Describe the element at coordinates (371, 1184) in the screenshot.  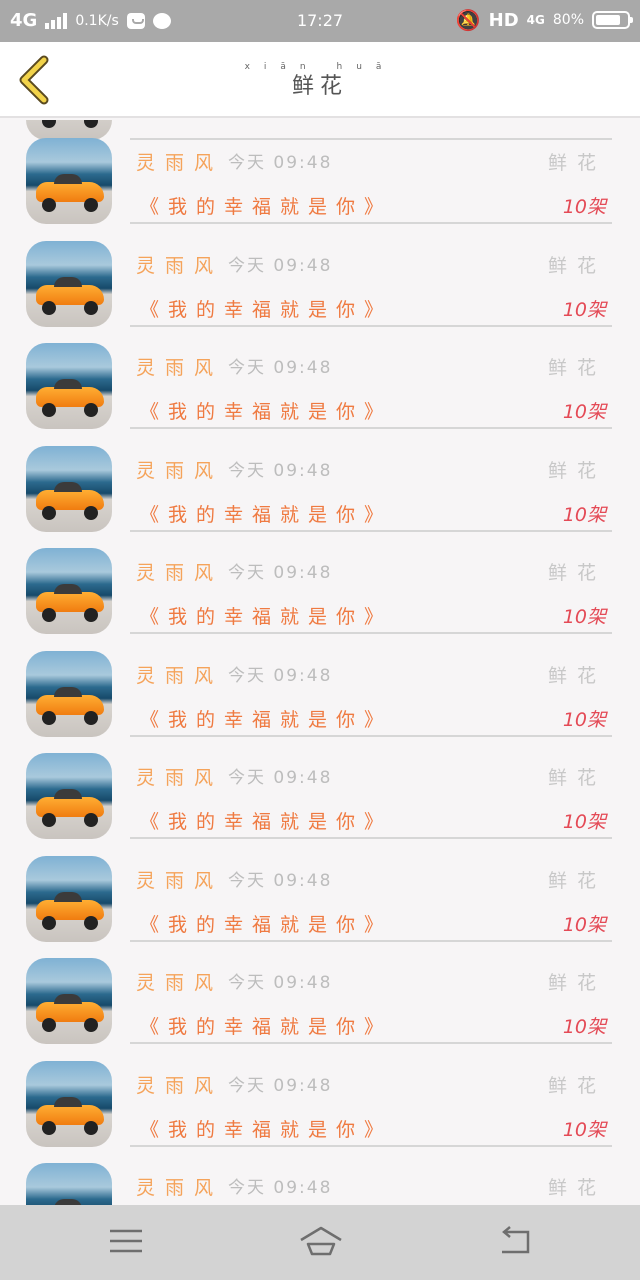
I see `list-item-content: 灵雨风 今天 09:48 鲜花` at that location.